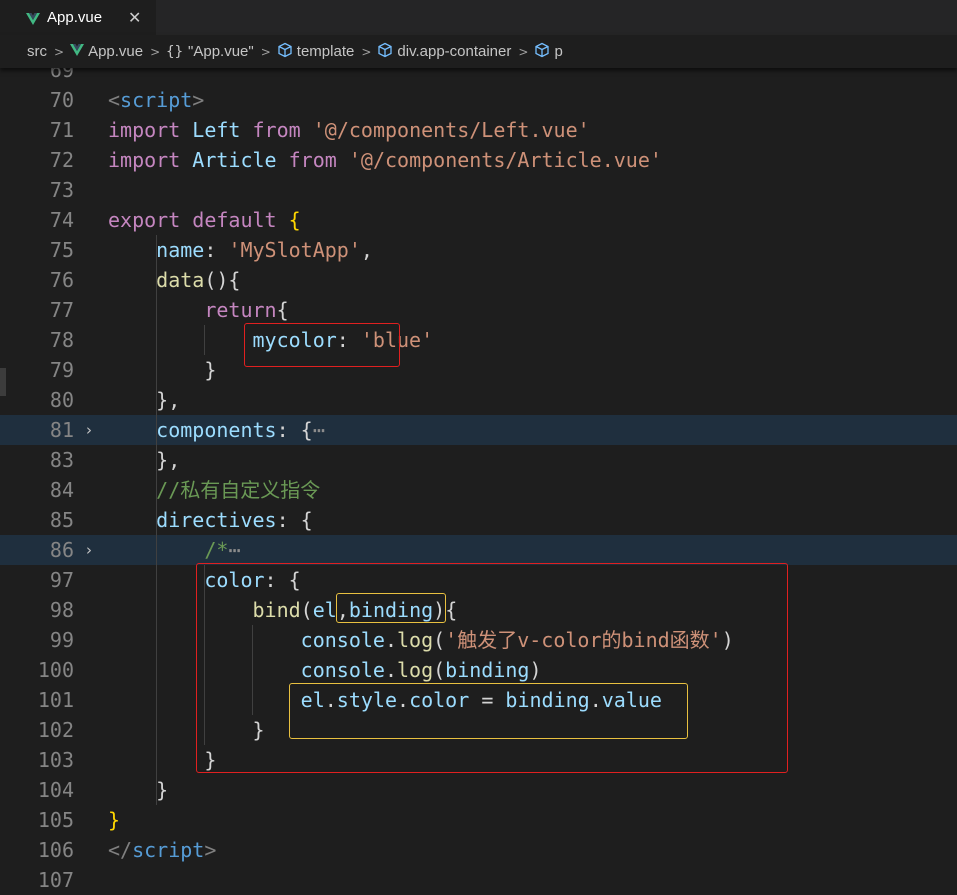  Describe the element at coordinates (391, 608) in the screenshot. I see `annotation-box-yellow` at that location.